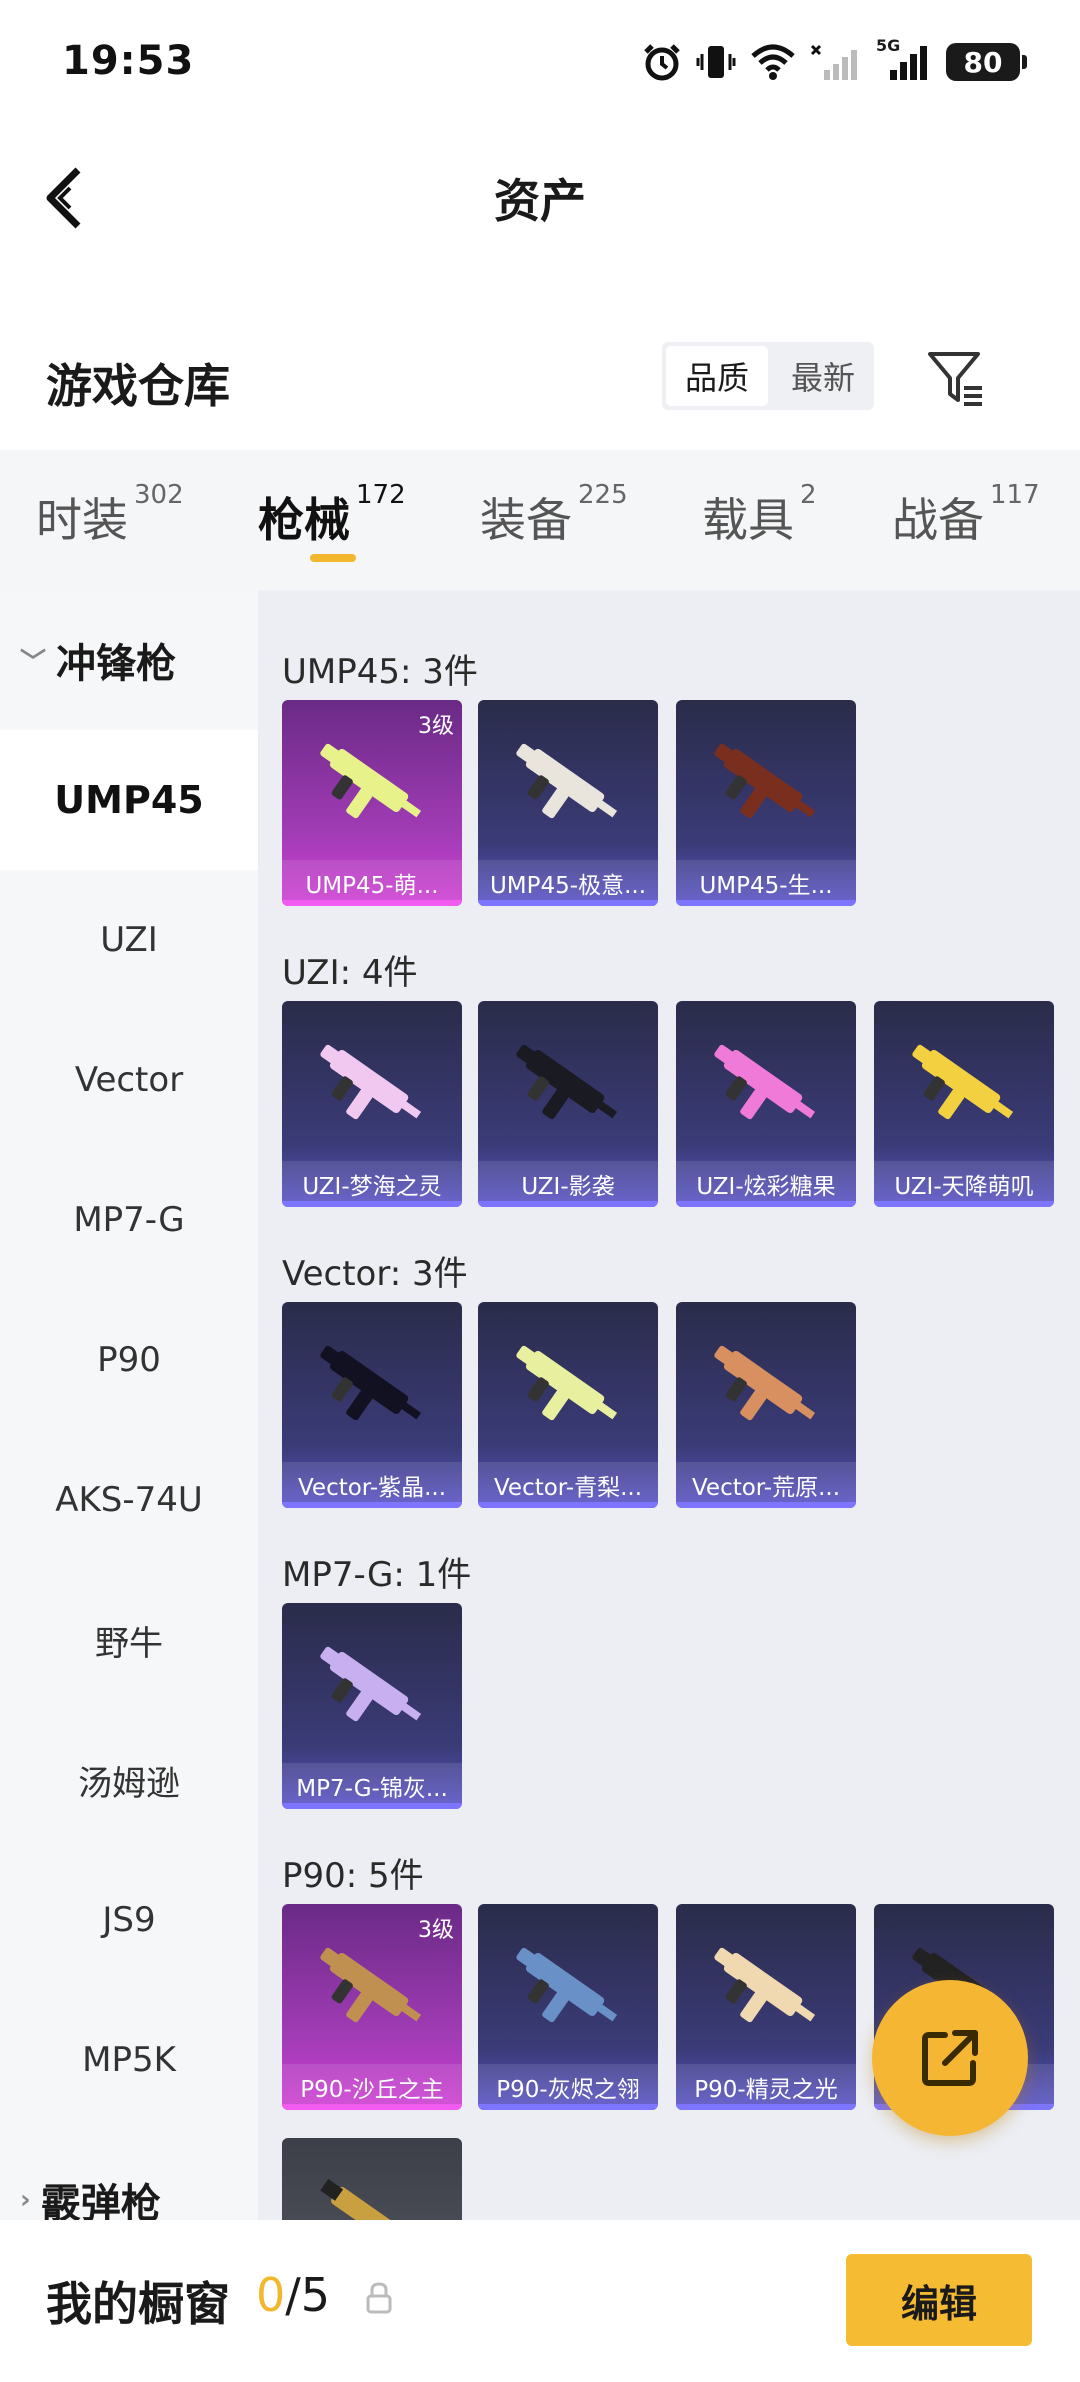  I want to click on tab-label: 装备, so click(526, 520).